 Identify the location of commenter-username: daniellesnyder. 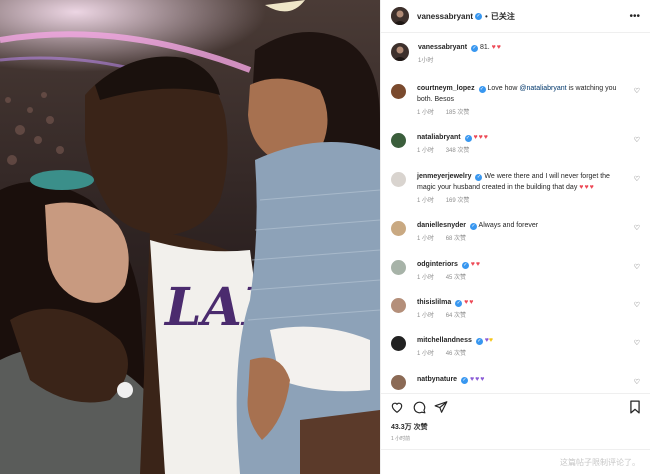
(441, 225).